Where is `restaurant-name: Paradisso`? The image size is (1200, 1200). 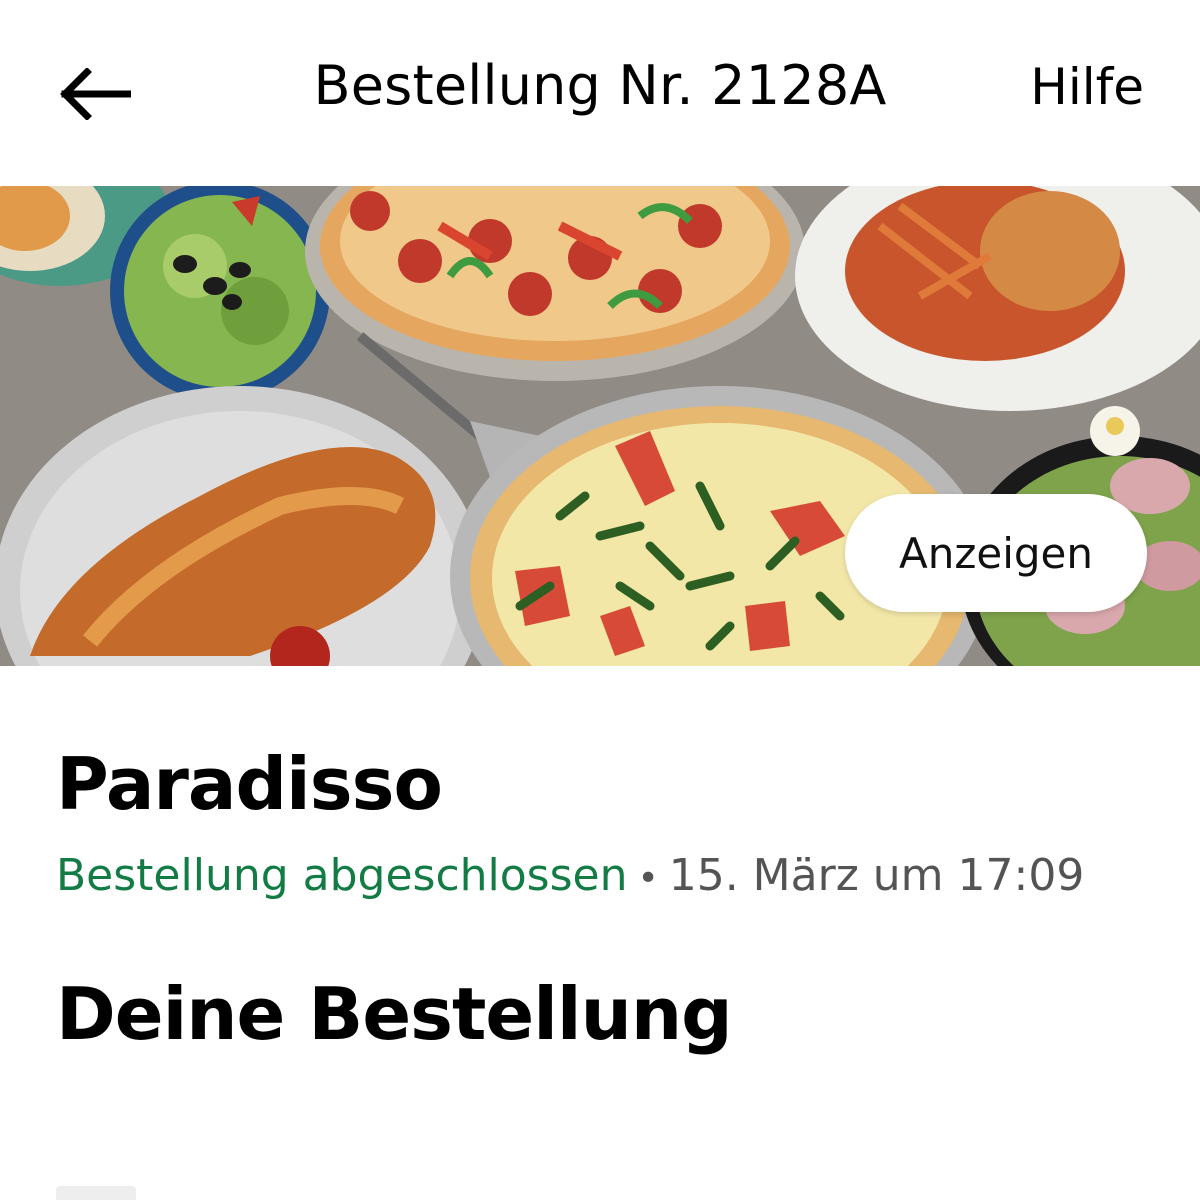 restaurant-name: Paradisso is located at coordinates (249, 784).